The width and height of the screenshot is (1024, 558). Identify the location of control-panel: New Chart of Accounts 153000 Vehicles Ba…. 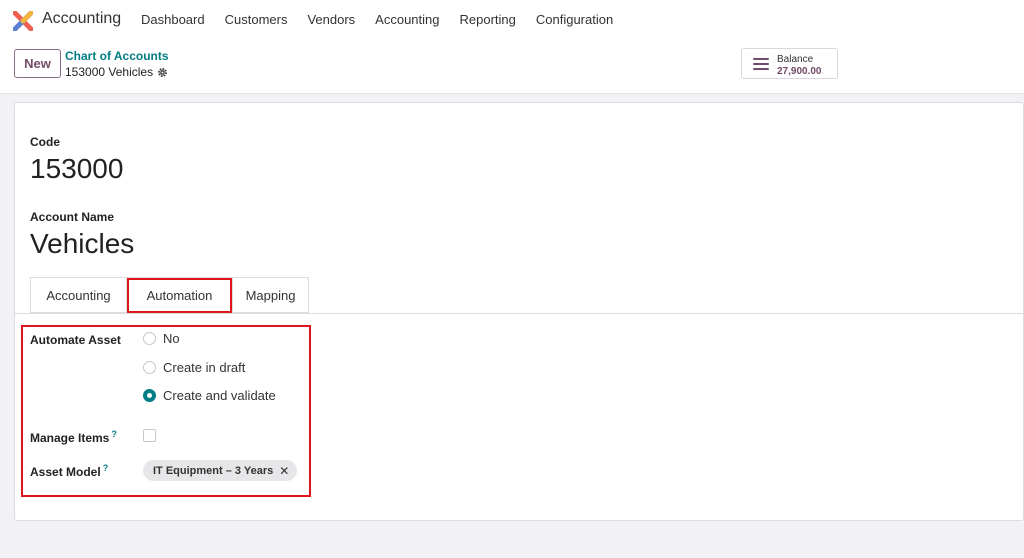
(512, 67).